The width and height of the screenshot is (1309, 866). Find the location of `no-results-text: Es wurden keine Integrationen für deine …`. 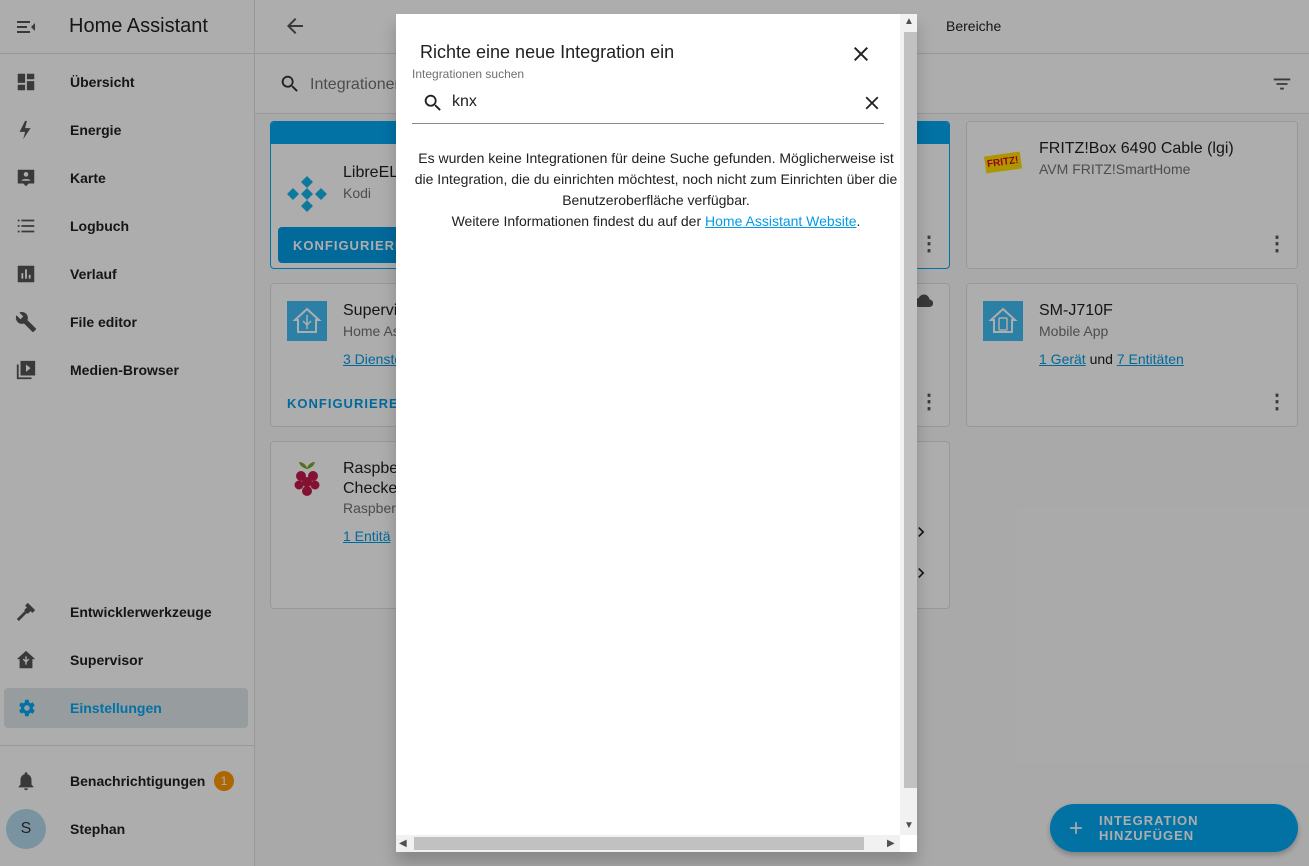

no-results-text: Es wurden keine Integrationen für deine … is located at coordinates (656, 179).